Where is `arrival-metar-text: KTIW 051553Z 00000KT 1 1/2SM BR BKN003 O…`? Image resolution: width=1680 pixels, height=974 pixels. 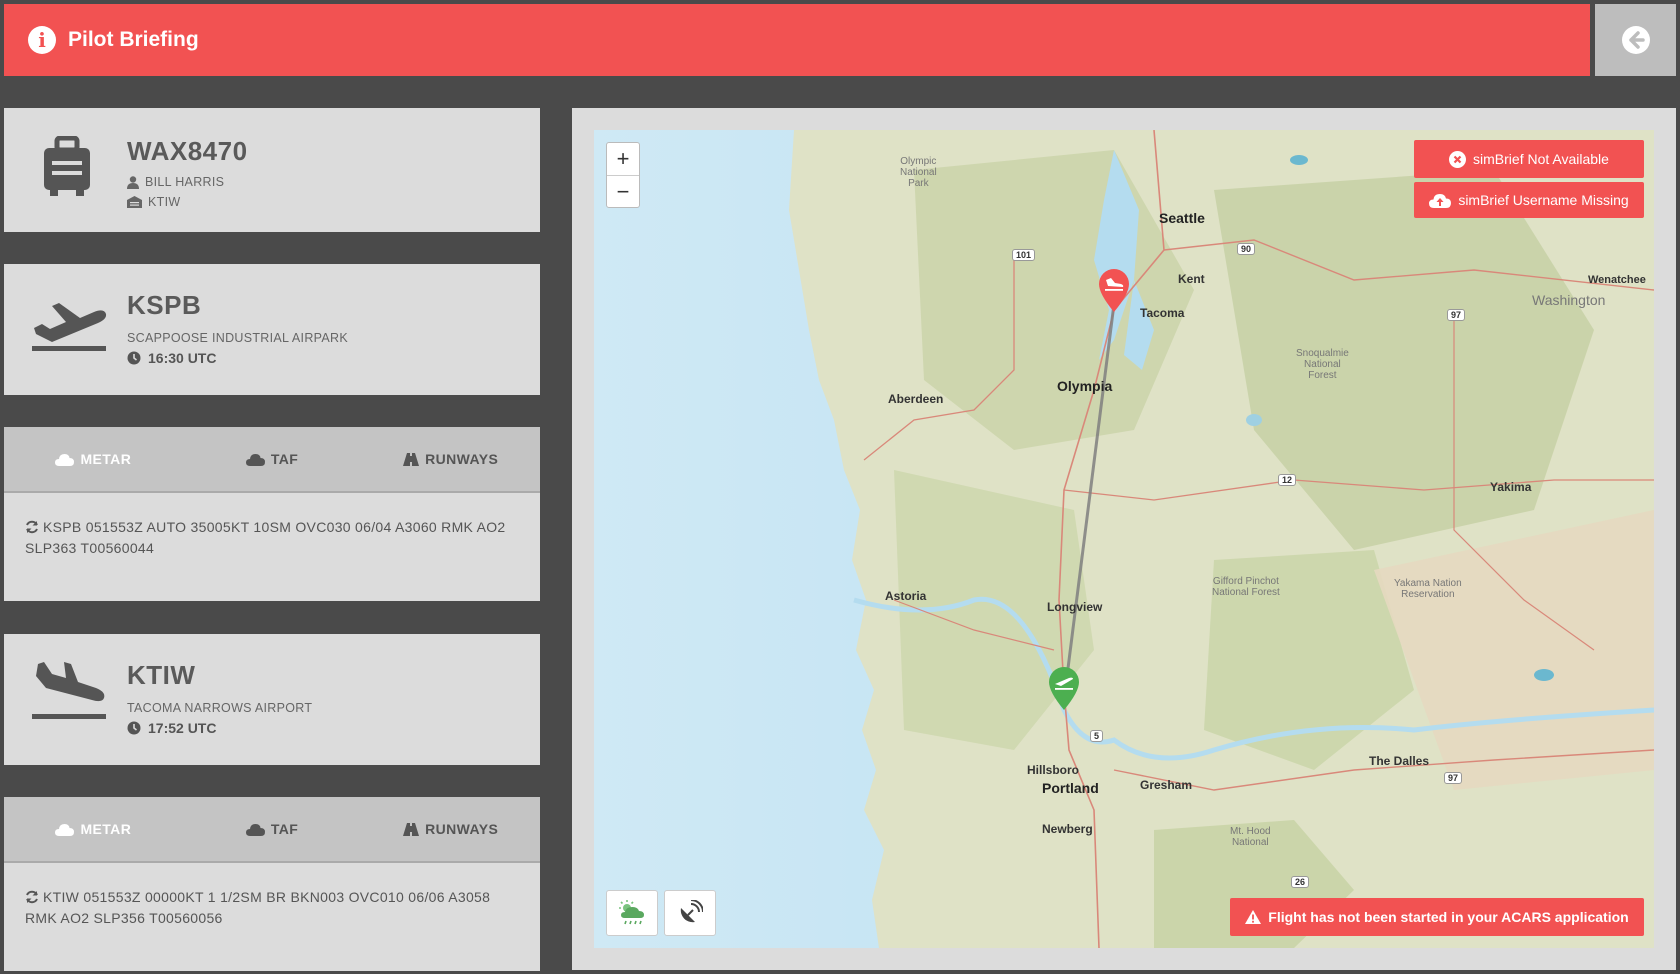
arrival-metar-text: KTIW 051553Z 00000KT 1 1/2SM BR BKN003 O… is located at coordinates (258, 907).